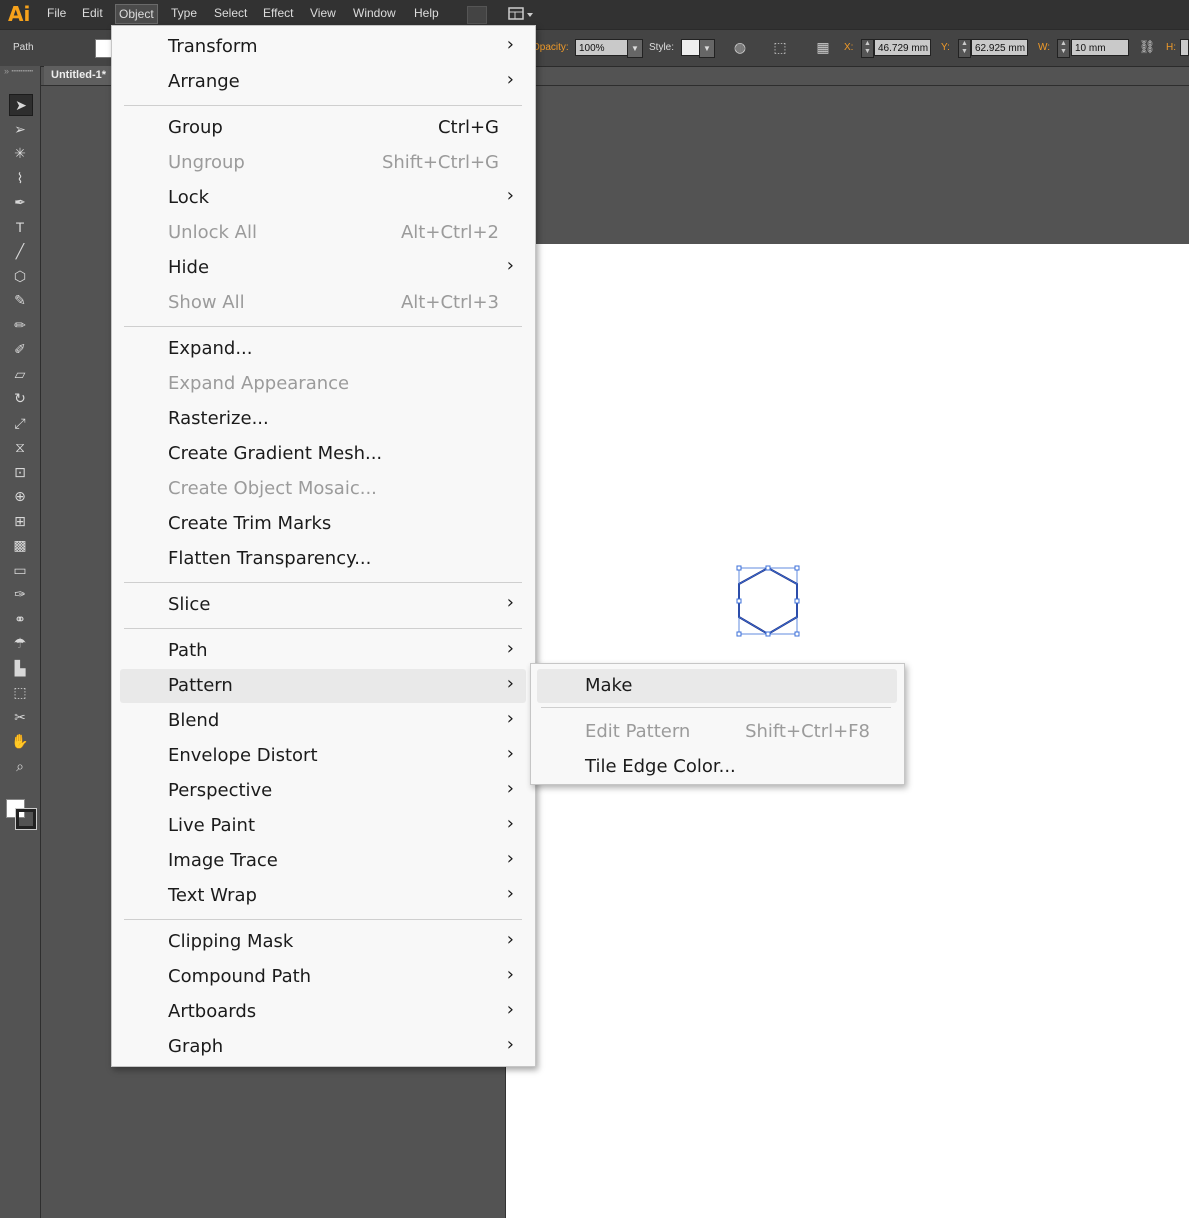 The width and height of the screenshot is (1189, 1218). Describe the element at coordinates (19, 14) in the screenshot. I see `app-logo: Ai` at that location.